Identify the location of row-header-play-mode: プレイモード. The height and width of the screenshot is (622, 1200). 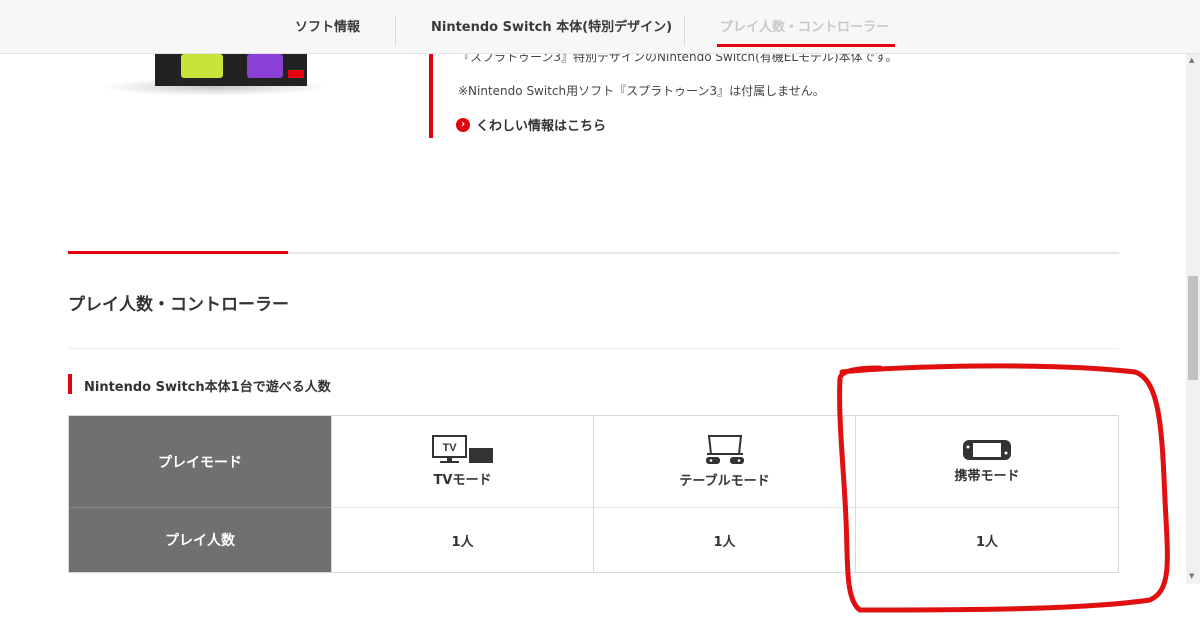
(200, 461).